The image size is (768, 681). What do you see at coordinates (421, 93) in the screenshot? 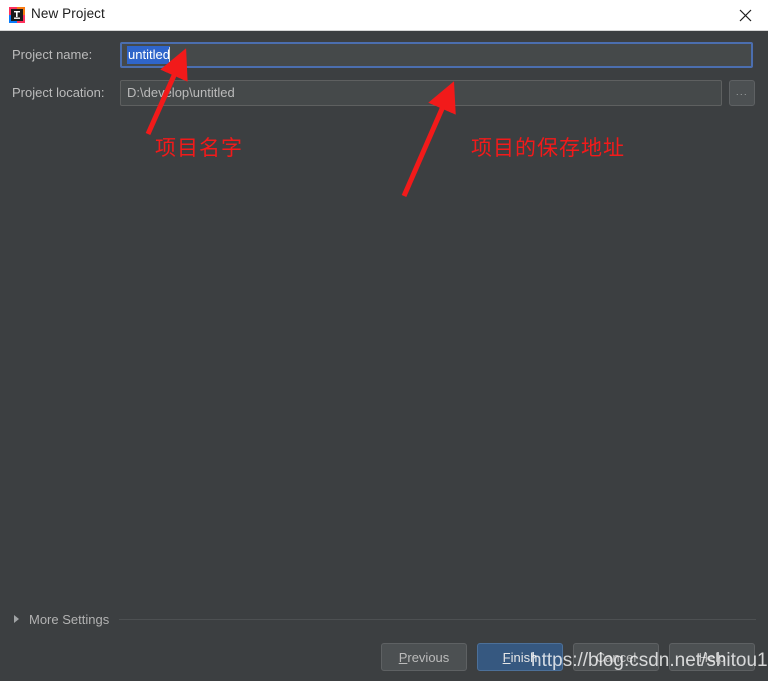
I see `project-location-input: D:\develop\untitled` at bounding box center [421, 93].